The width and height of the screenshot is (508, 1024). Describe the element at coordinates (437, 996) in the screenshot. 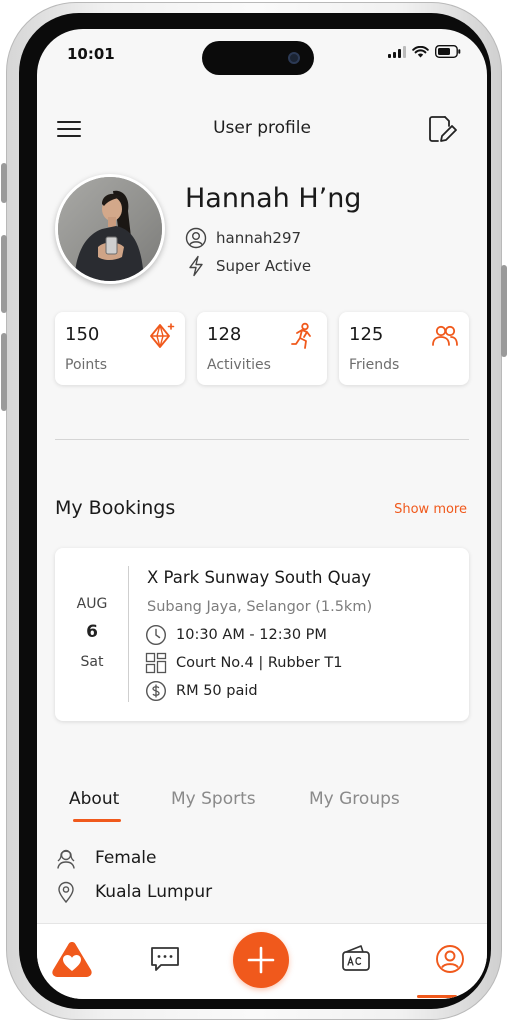

I see `active-nav-indicator` at that location.